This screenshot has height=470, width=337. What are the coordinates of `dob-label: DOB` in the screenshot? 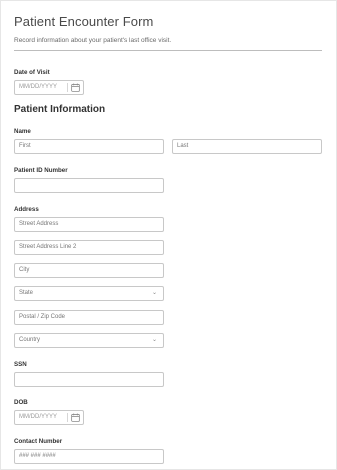 It's located at (21, 402).